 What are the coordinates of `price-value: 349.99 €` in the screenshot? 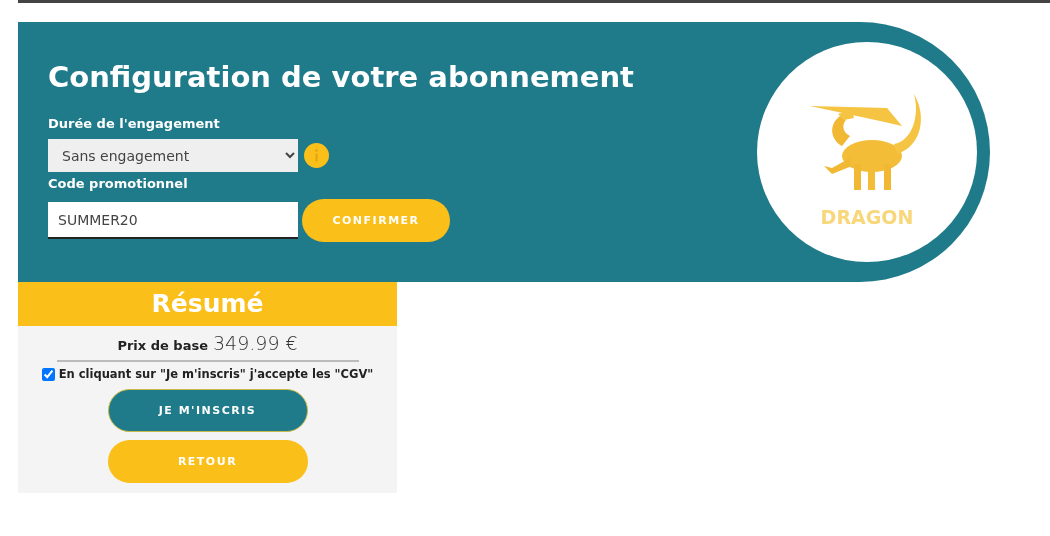 It's located at (255, 343).